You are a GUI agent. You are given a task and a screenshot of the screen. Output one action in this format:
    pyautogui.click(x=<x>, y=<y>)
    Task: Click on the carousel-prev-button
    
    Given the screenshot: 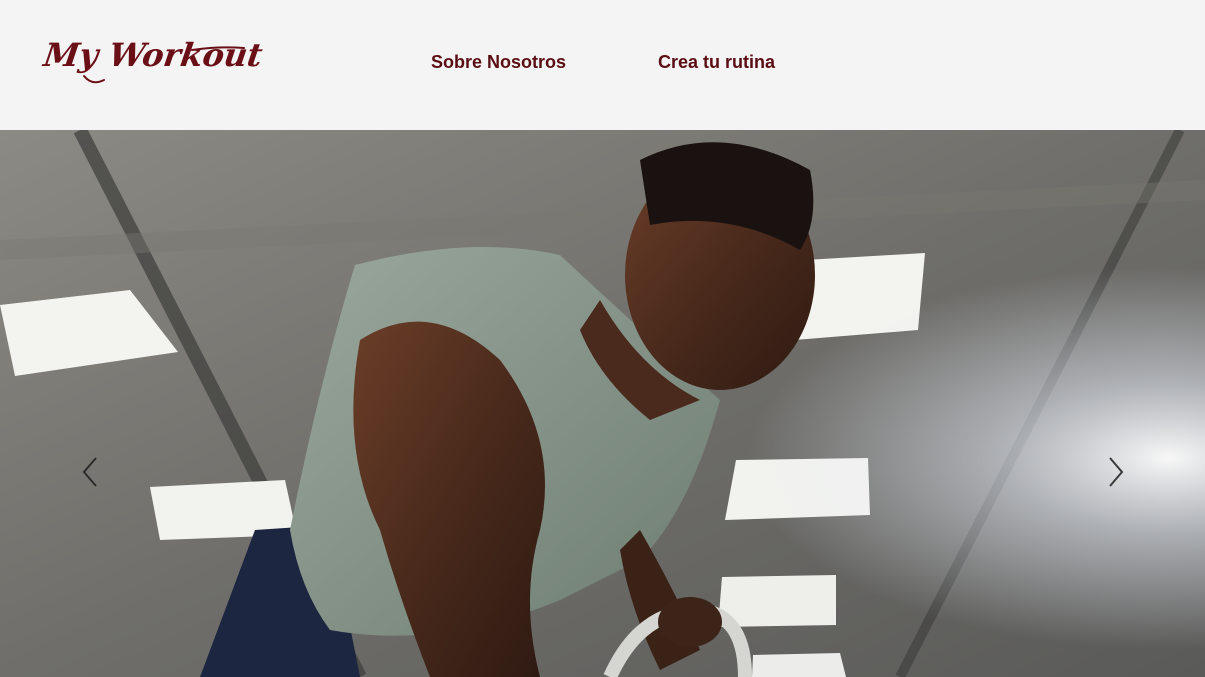 What is the action you would take?
    pyautogui.click(x=90, y=472)
    